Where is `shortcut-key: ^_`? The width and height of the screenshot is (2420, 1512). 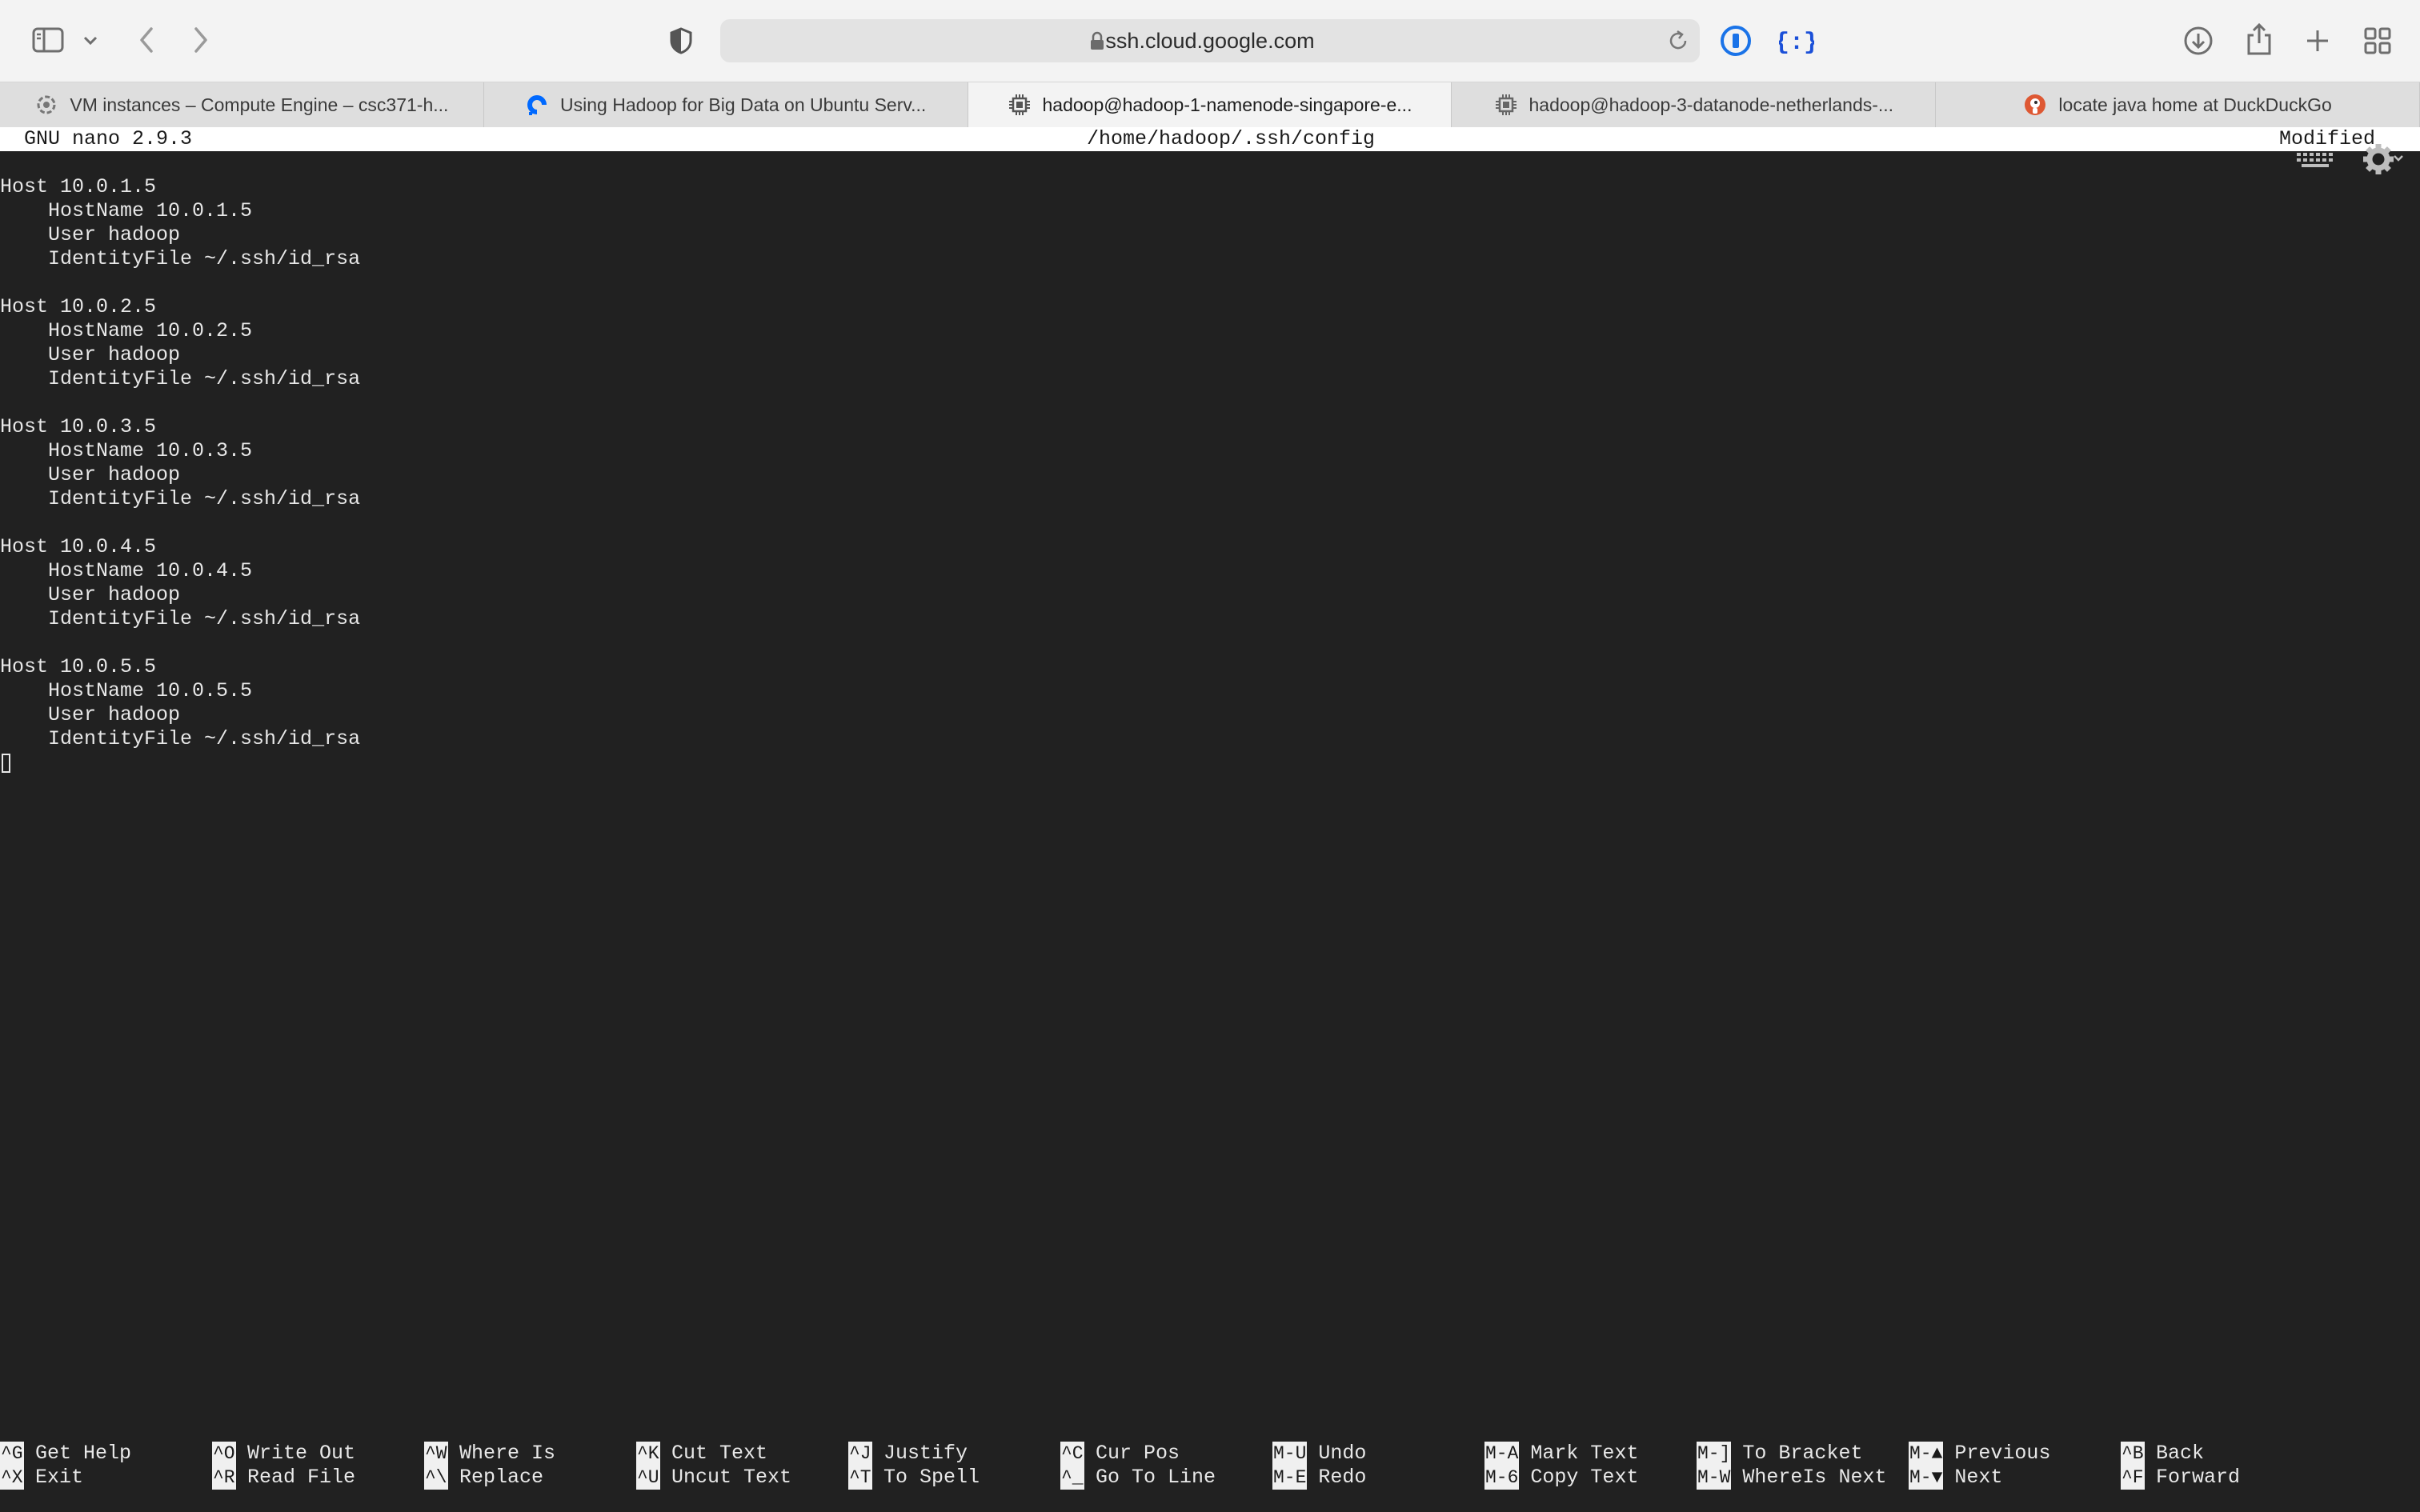
shortcut-key: ^_ is located at coordinates (1072, 1478).